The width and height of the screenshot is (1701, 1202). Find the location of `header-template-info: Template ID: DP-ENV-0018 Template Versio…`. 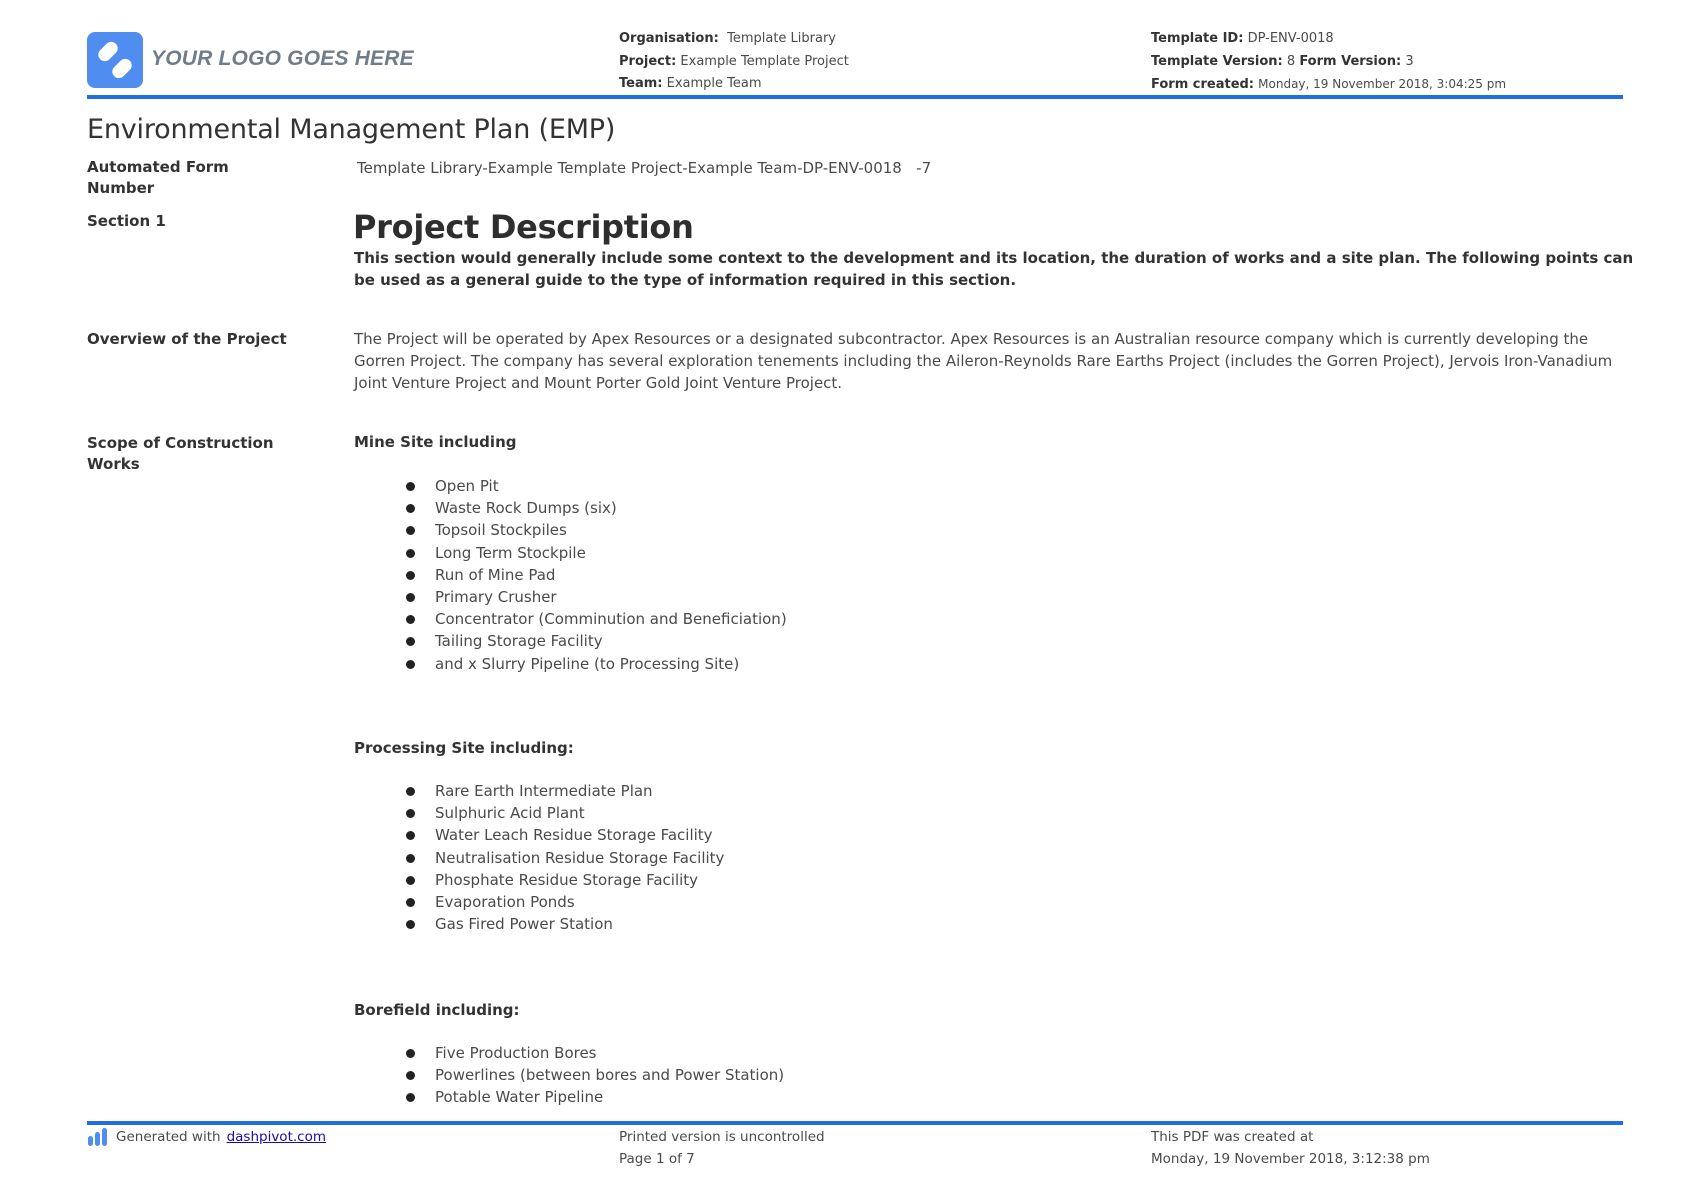

header-template-info: Template ID: DP-ENV-0018 Template Versio… is located at coordinates (1328, 62).